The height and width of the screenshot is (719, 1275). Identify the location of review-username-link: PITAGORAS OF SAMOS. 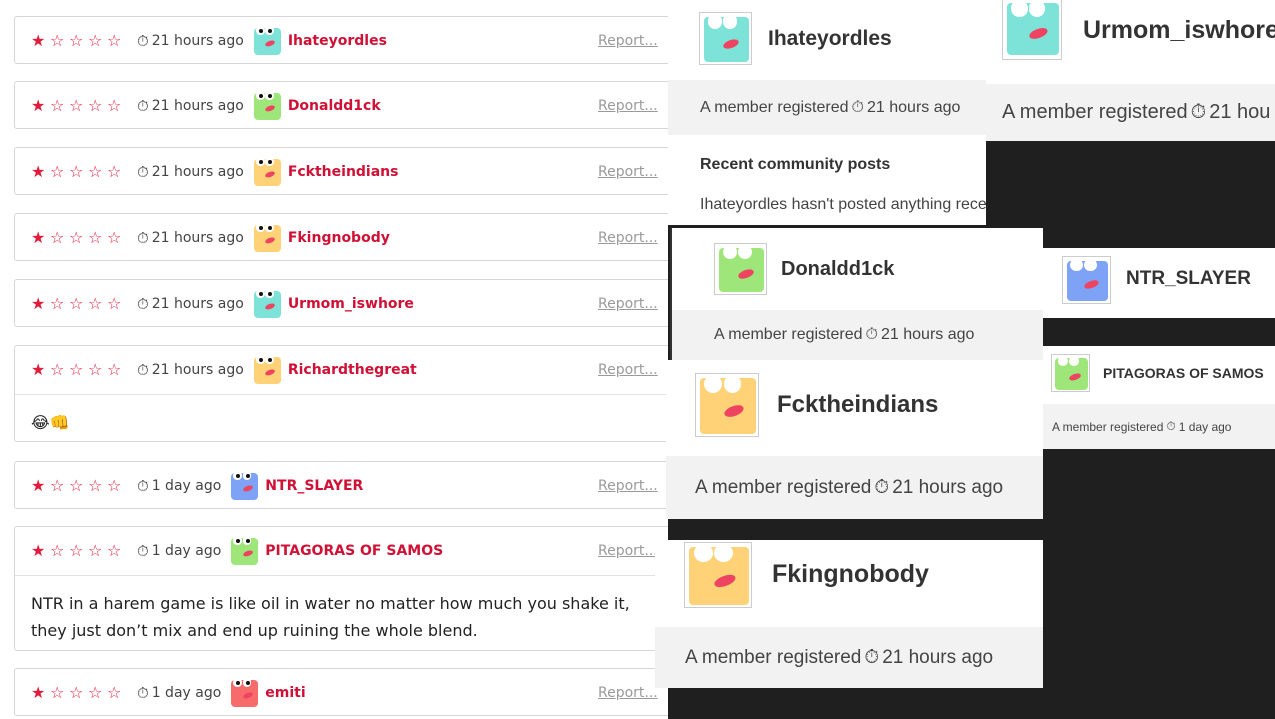
(354, 551).